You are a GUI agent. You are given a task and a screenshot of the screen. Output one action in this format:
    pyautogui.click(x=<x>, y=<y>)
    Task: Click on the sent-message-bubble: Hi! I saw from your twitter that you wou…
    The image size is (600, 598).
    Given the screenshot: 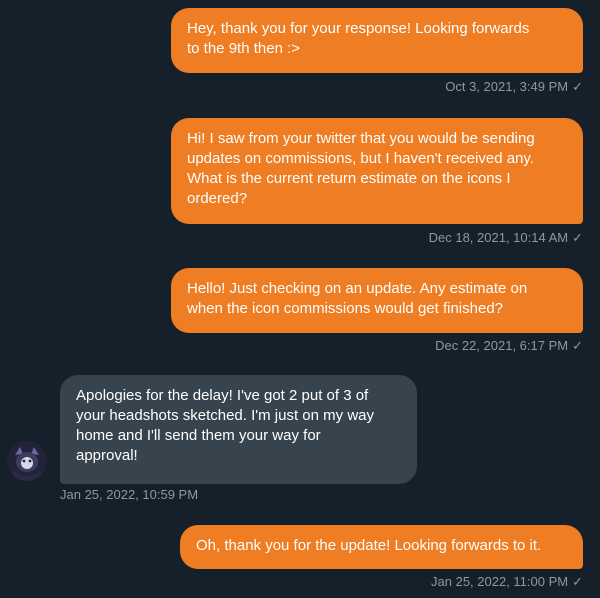 What is the action you would take?
    pyautogui.click(x=377, y=171)
    